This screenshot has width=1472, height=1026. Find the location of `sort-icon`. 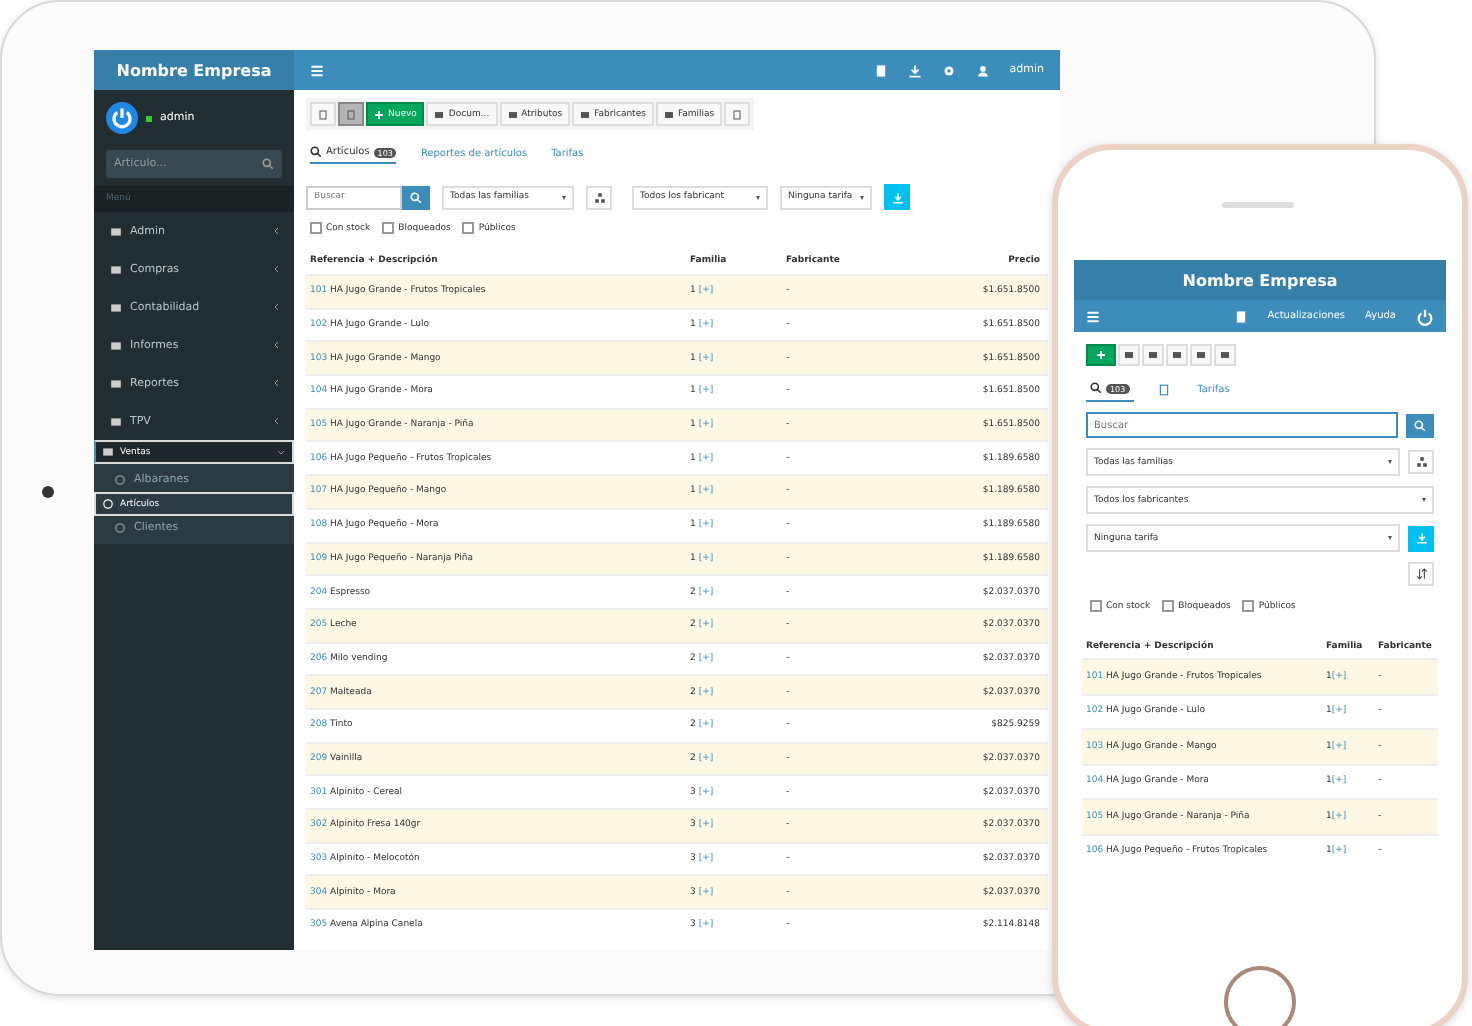

sort-icon is located at coordinates (1421, 574).